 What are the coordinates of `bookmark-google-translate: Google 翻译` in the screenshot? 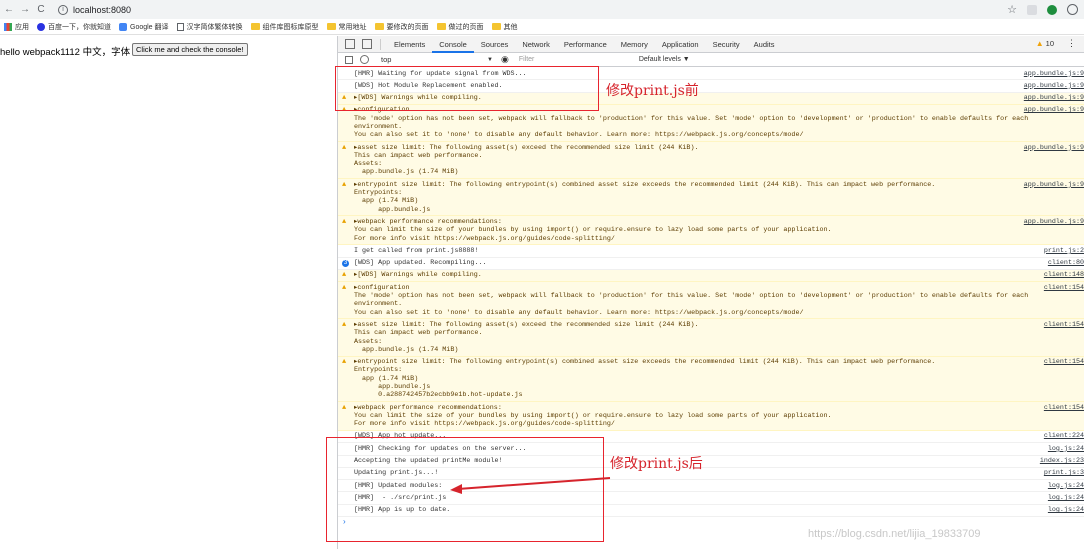 It's located at (144, 27).